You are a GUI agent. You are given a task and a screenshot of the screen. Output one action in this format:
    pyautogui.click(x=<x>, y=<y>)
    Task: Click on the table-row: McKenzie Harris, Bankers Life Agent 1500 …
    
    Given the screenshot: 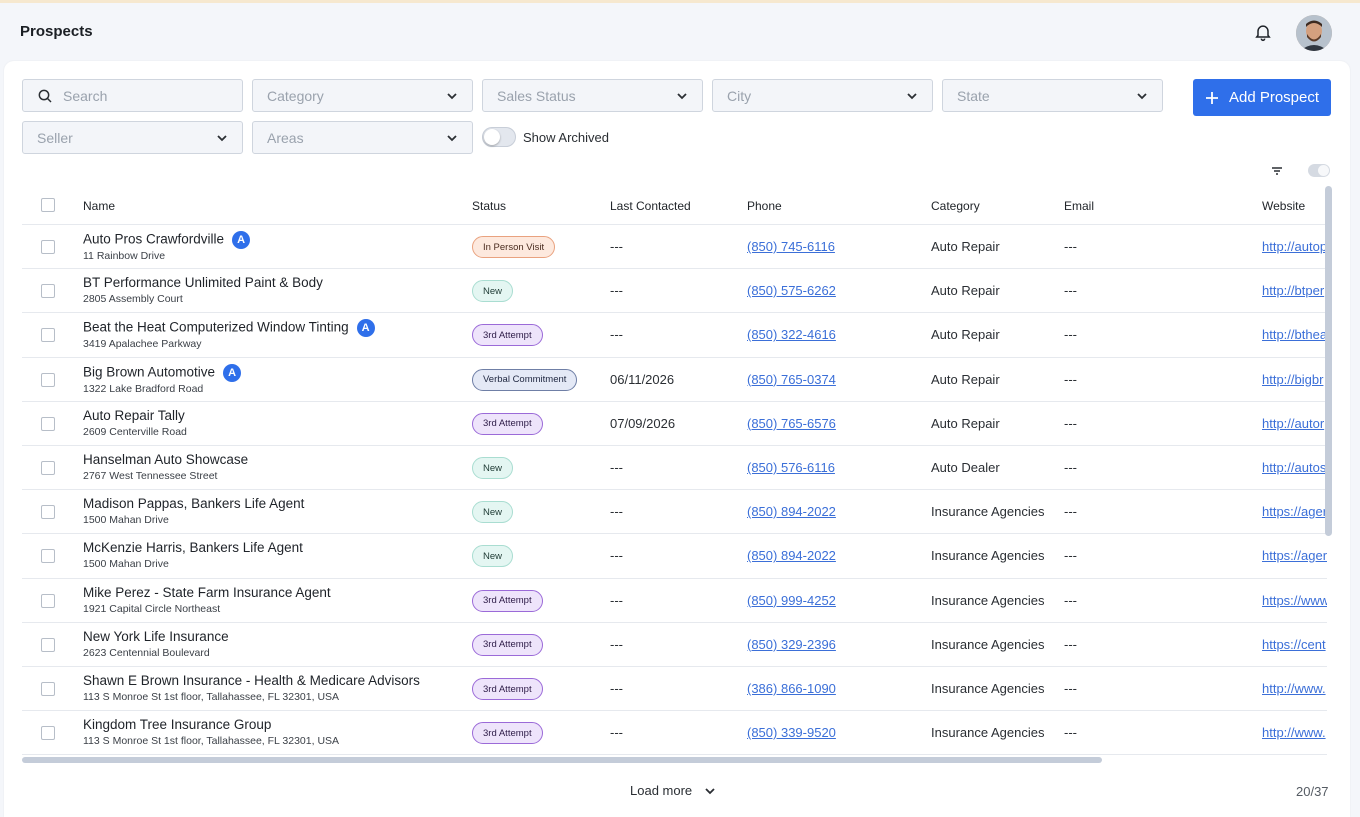 What is the action you would take?
    pyautogui.click(x=674, y=556)
    